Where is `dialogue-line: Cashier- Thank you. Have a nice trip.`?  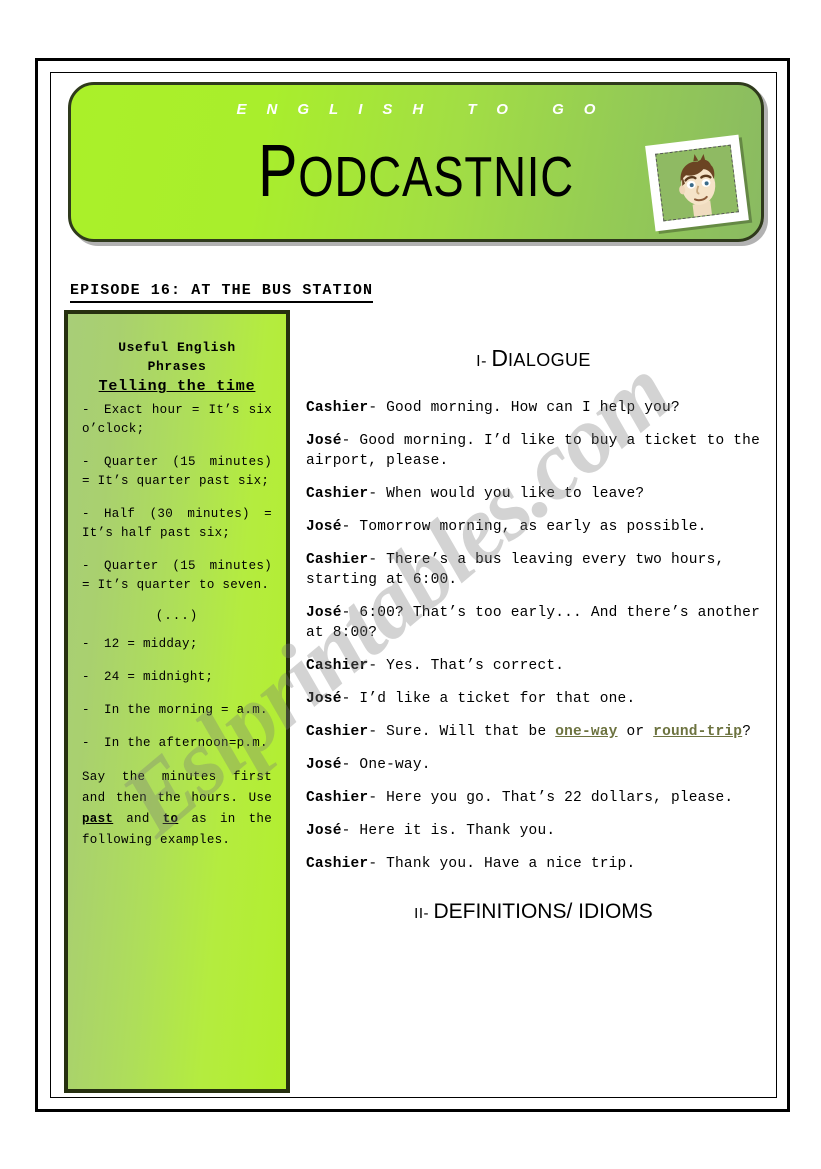
dialogue-line: Cashier- Thank you. Have a nice trip. is located at coordinates (533, 864).